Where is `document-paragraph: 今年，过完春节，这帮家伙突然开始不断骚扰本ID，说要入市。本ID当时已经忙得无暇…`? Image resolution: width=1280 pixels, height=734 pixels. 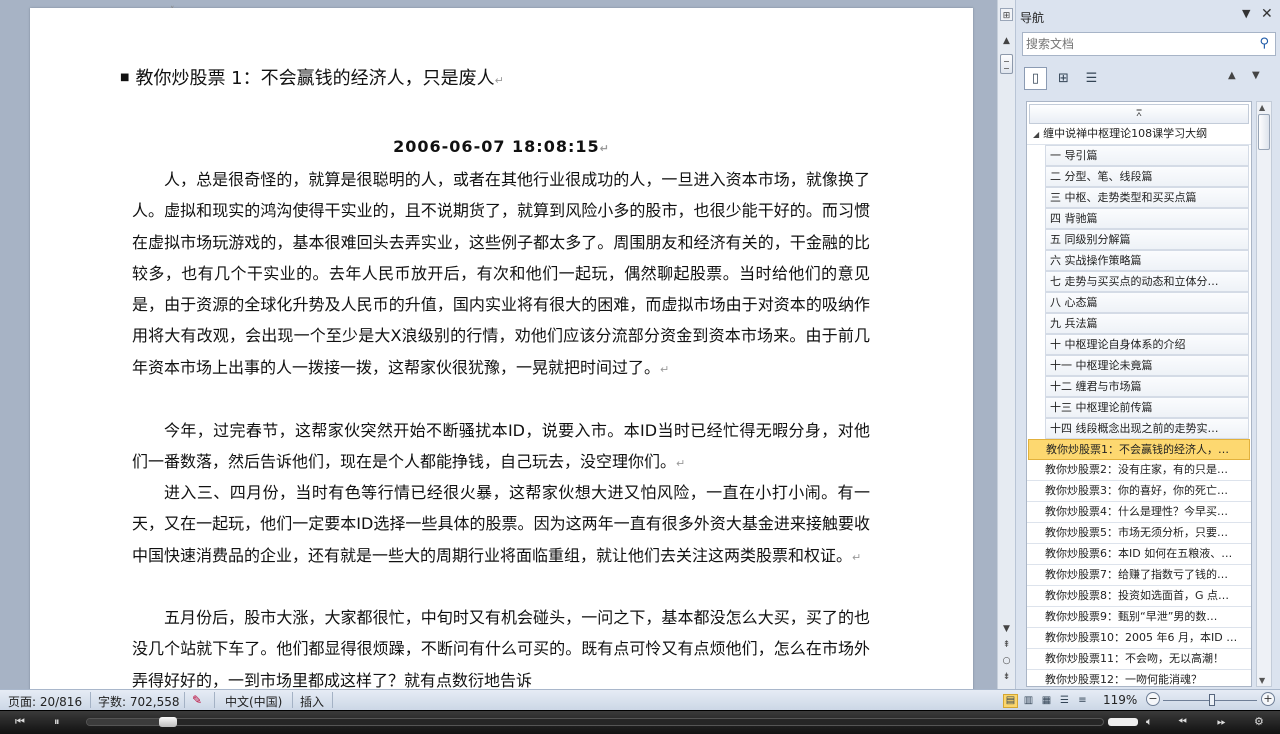
document-paragraph: 今年，过完春节，这帮家伙突然开始不断骚扰本ID，说要入市。本ID当时已经忙得无暇… is located at coordinates (501, 447).